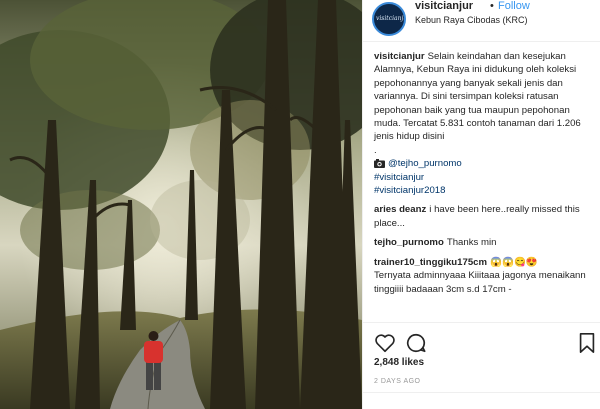  Describe the element at coordinates (379, 164) in the screenshot. I see `camera-icon` at that location.